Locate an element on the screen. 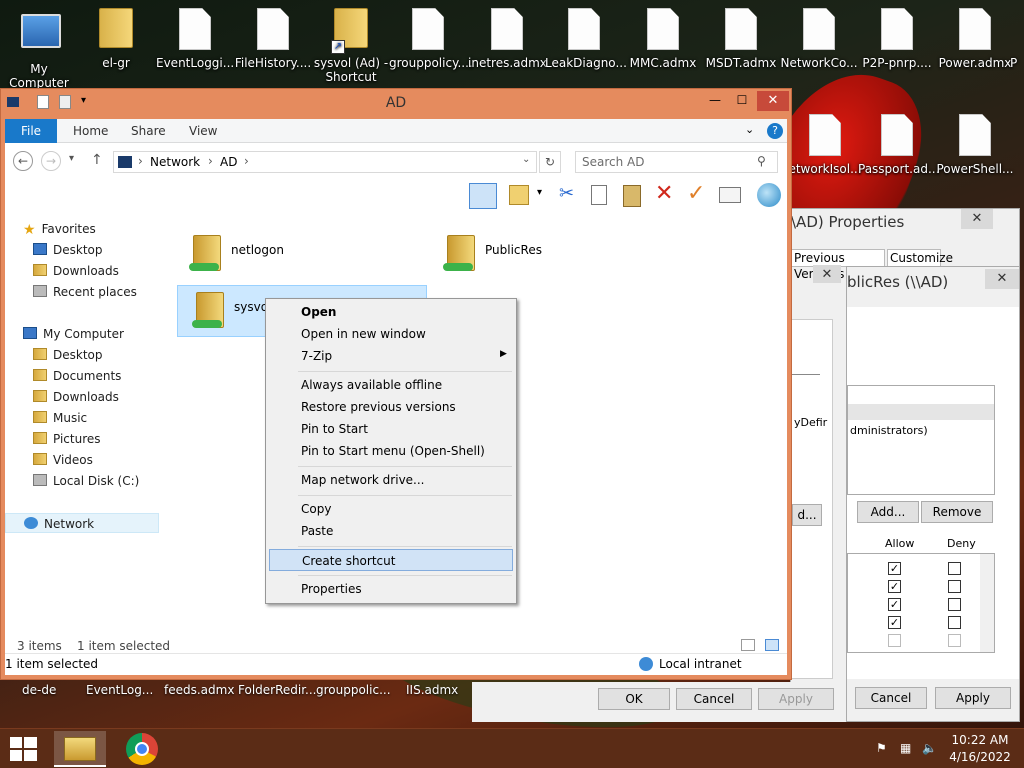 The height and width of the screenshot is (768, 1024). menu-item-7zip: 7-Zip is located at coordinates (391, 356).